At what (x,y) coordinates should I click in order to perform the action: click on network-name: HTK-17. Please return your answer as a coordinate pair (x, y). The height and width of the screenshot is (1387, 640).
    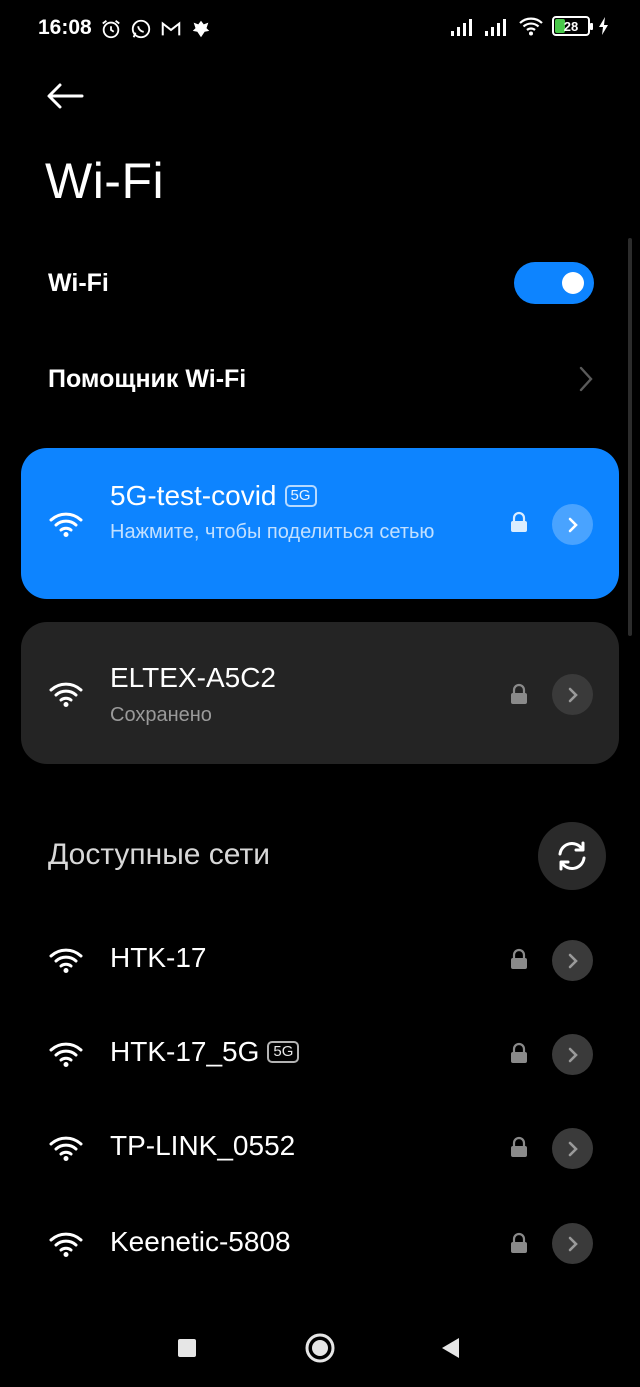
    Looking at the image, I should click on (158, 958).